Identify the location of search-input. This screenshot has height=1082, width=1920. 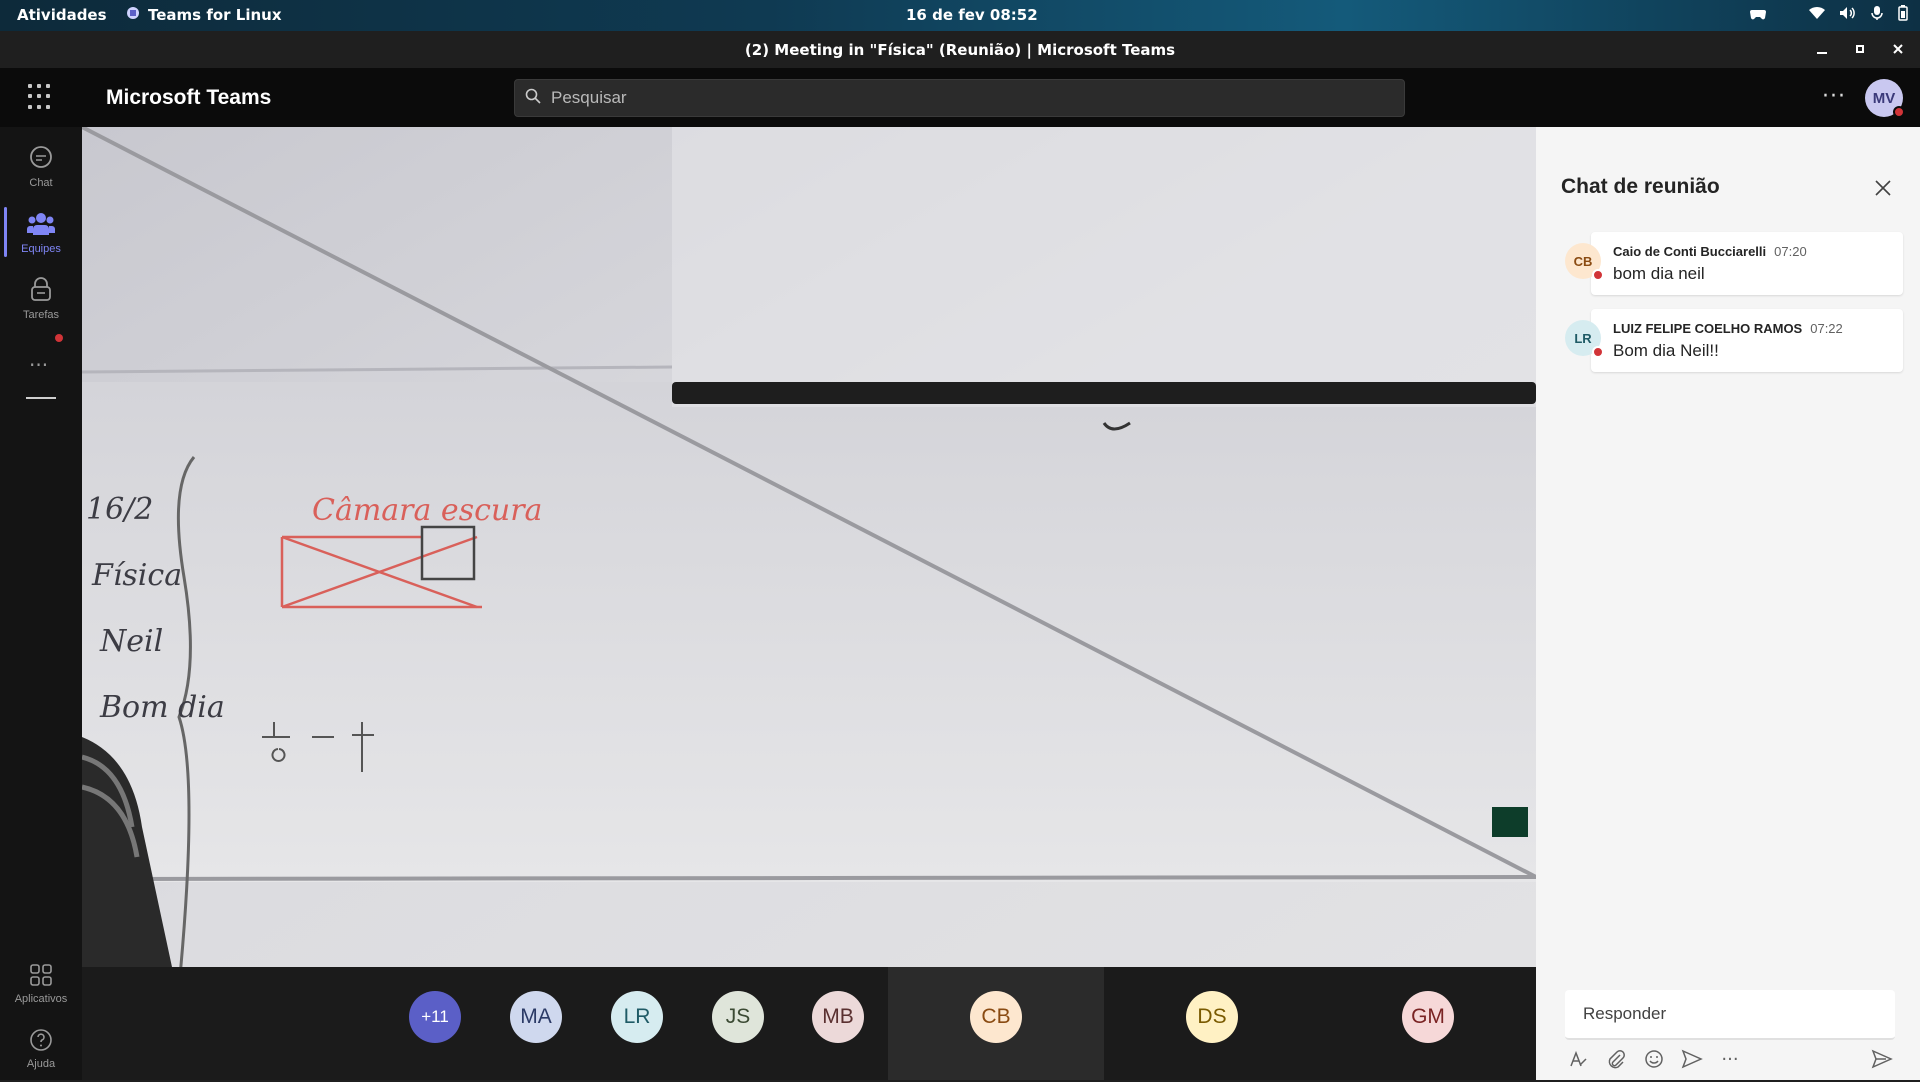
(951, 98).